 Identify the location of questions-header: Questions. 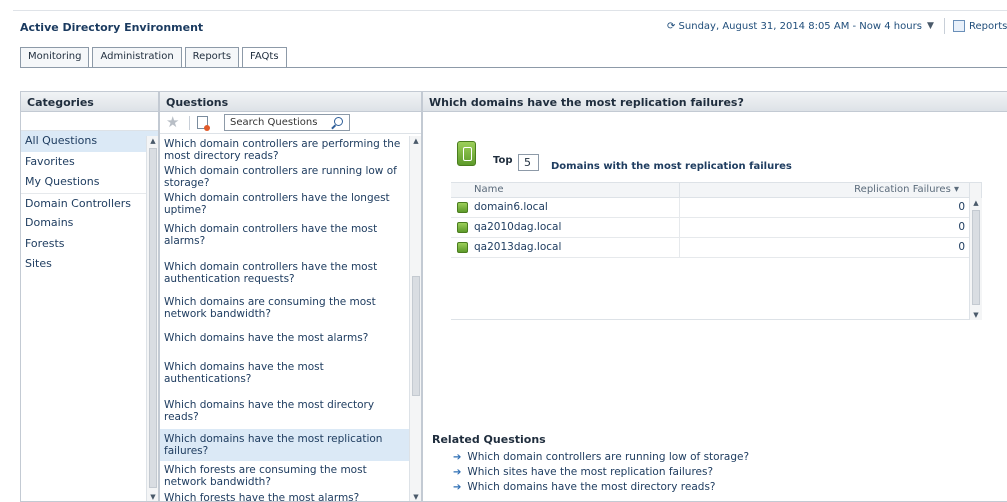
(290, 102).